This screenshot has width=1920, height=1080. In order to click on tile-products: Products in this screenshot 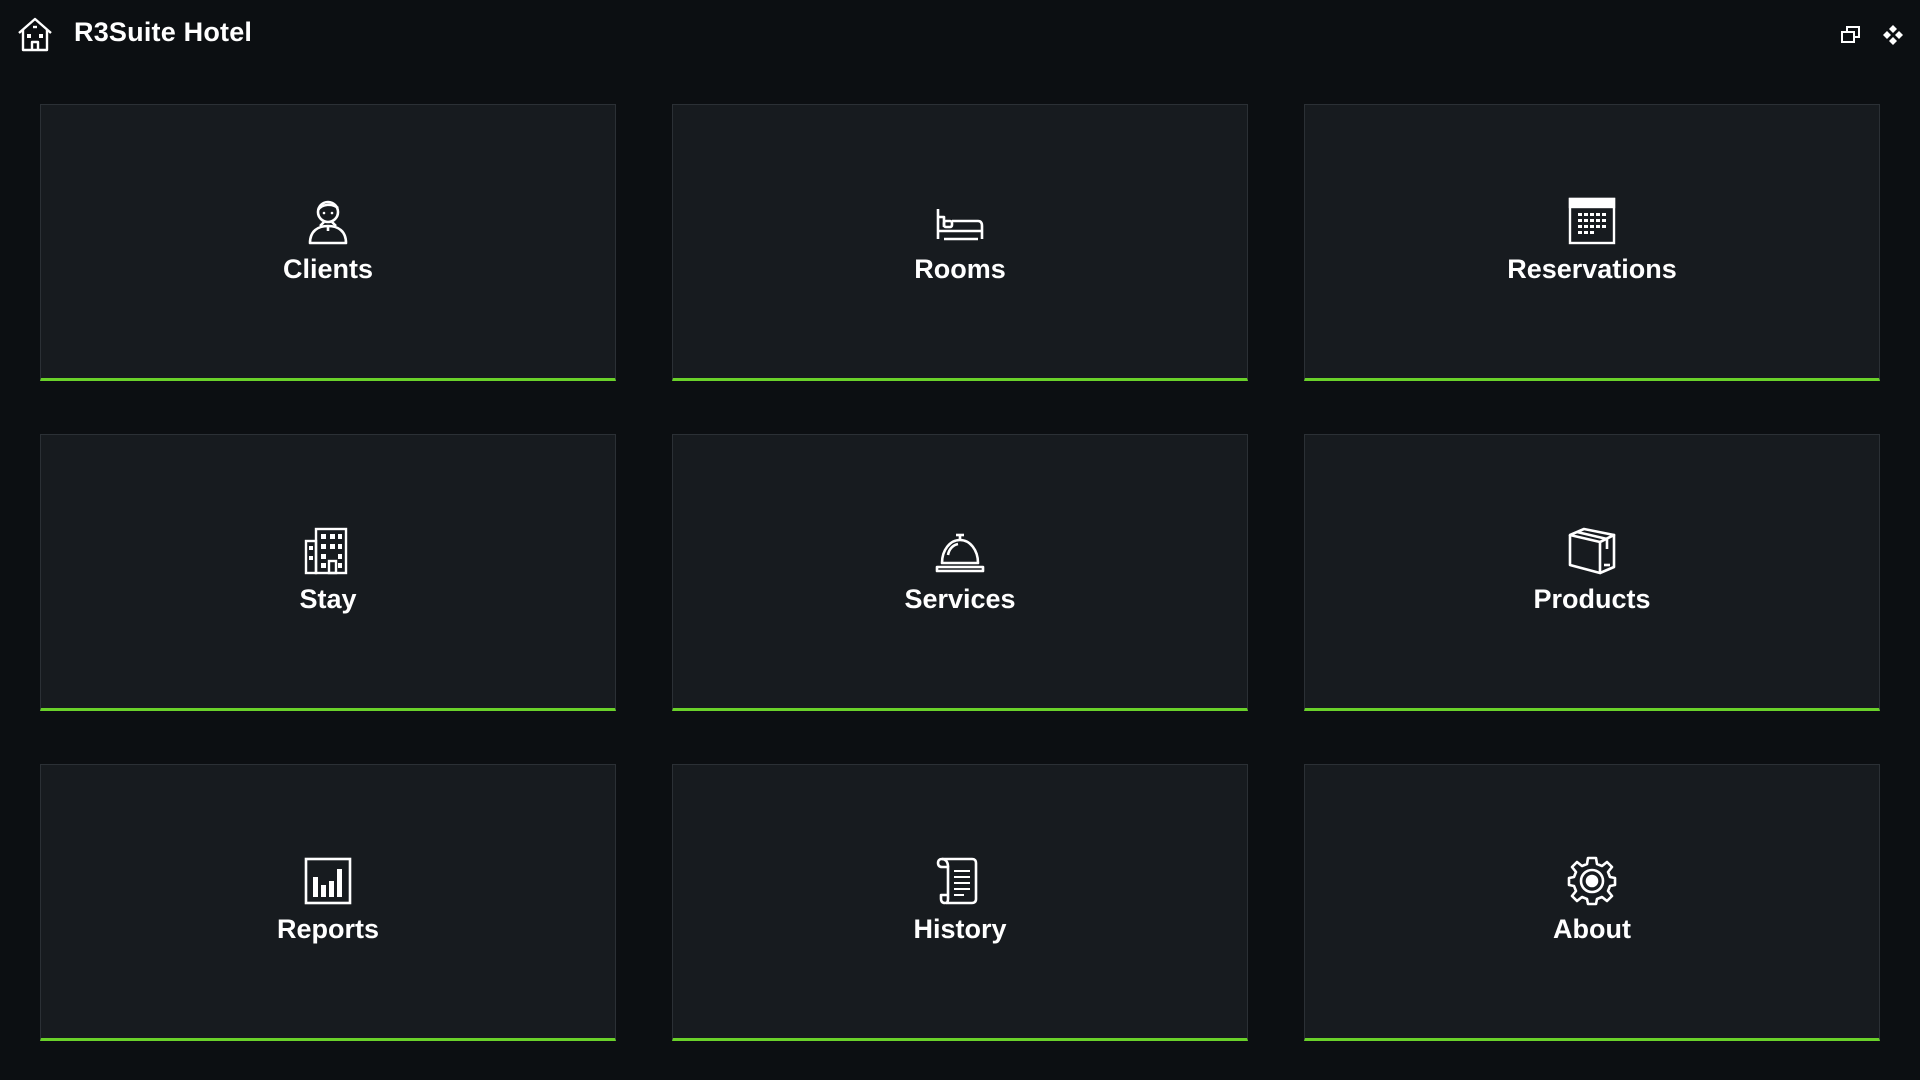, I will do `click(1592, 572)`.